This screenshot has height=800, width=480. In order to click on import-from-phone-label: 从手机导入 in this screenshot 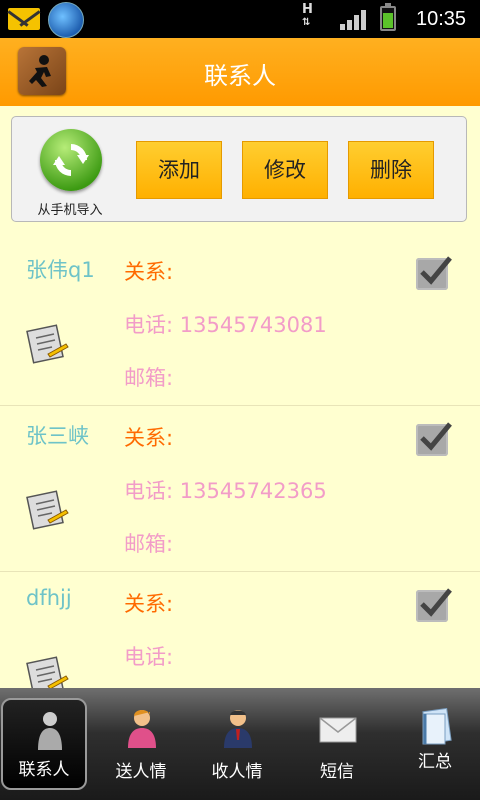, I will do `click(70, 210)`.